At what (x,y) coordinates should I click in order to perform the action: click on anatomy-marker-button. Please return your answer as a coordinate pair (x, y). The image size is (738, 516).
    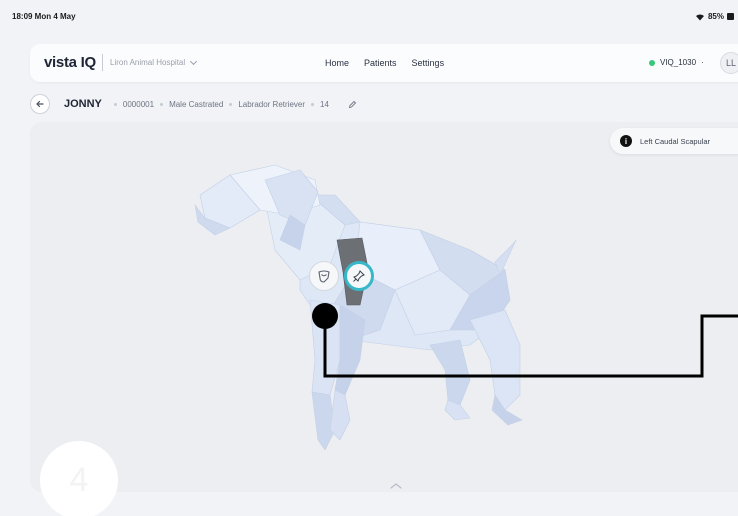
    Looking at the image, I should click on (324, 276).